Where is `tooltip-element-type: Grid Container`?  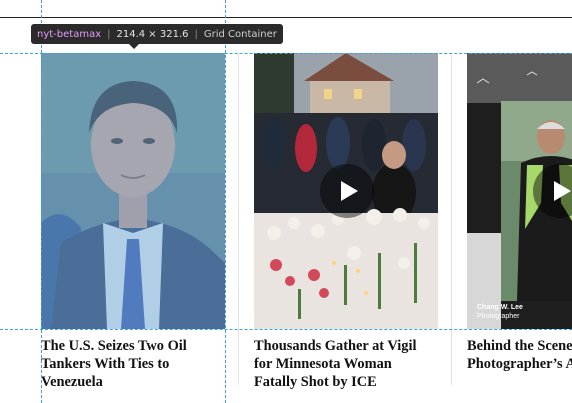 tooltip-element-type: Grid Container is located at coordinates (240, 34).